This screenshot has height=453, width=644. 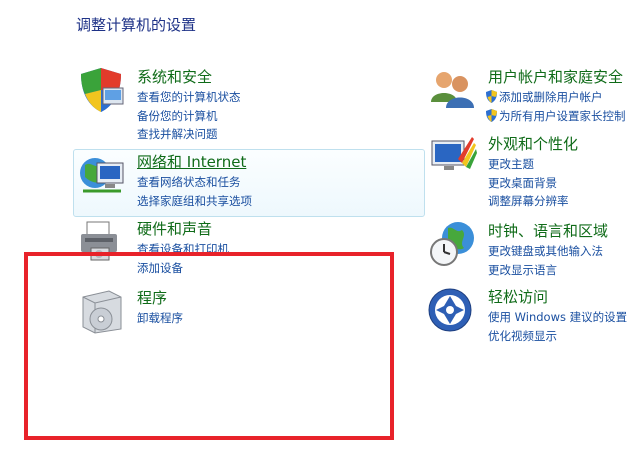 What do you see at coordinates (528, 201) in the screenshot?
I see `link-adjust-resolution: 调整屏幕分辨率` at bounding box center [528, 201].